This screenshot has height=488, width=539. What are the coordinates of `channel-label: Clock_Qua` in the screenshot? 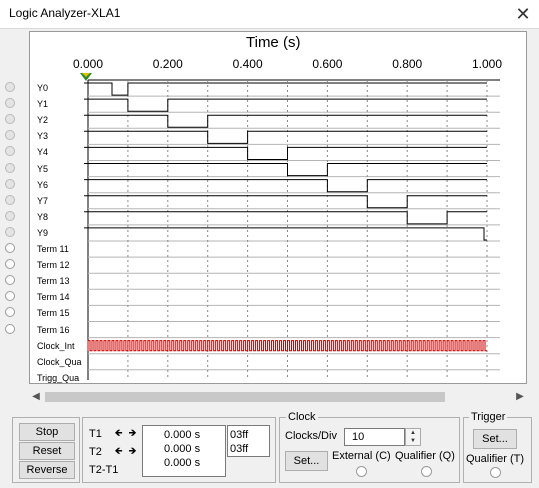 It's located at (59, 361).